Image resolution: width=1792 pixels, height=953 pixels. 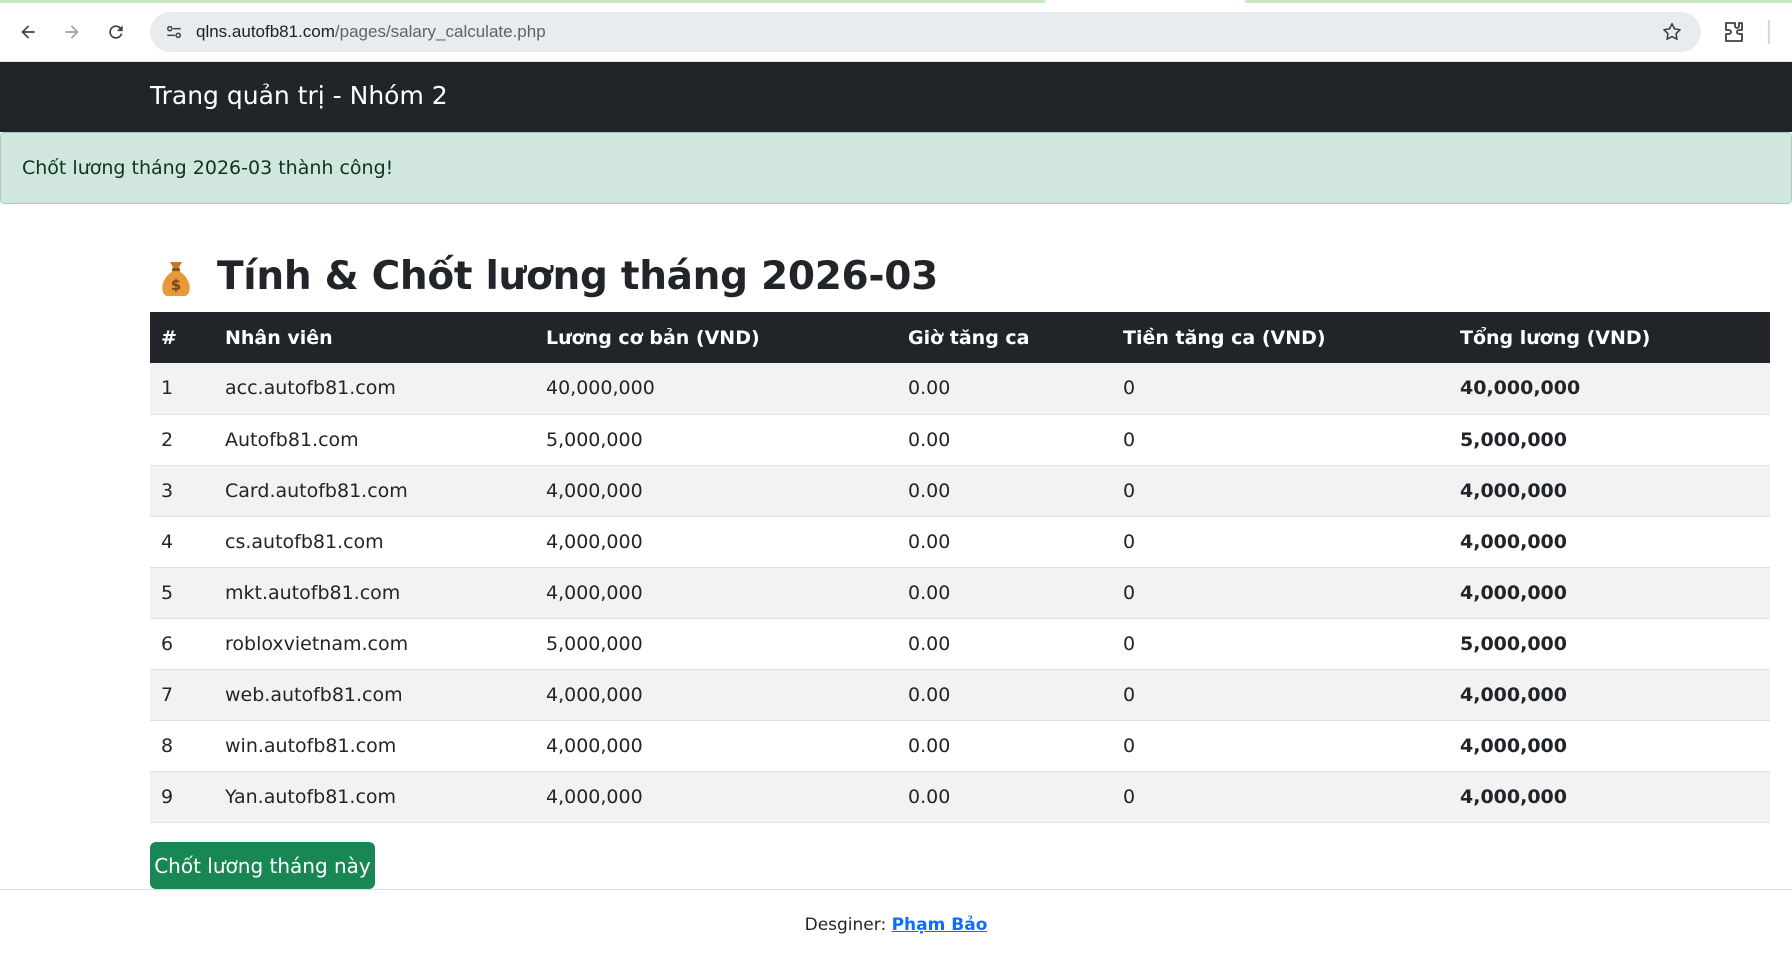 What do you see at coordinates (1609, 337) in the screenshot?
I see `header-total-salary: Tổng lương (VND)` at bounding box center [1609, 337].